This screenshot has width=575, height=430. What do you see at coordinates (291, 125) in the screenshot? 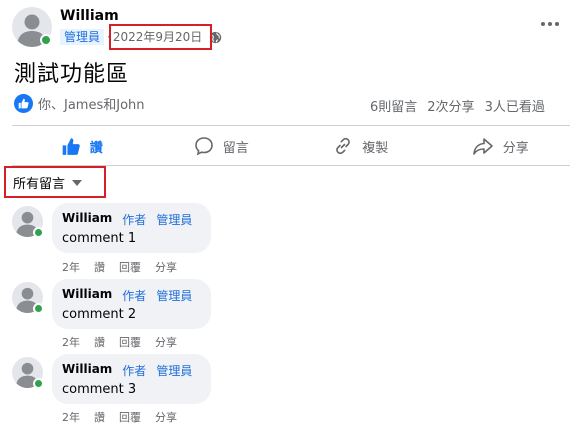
I see `divider-top` at bounding box center [291, 125].